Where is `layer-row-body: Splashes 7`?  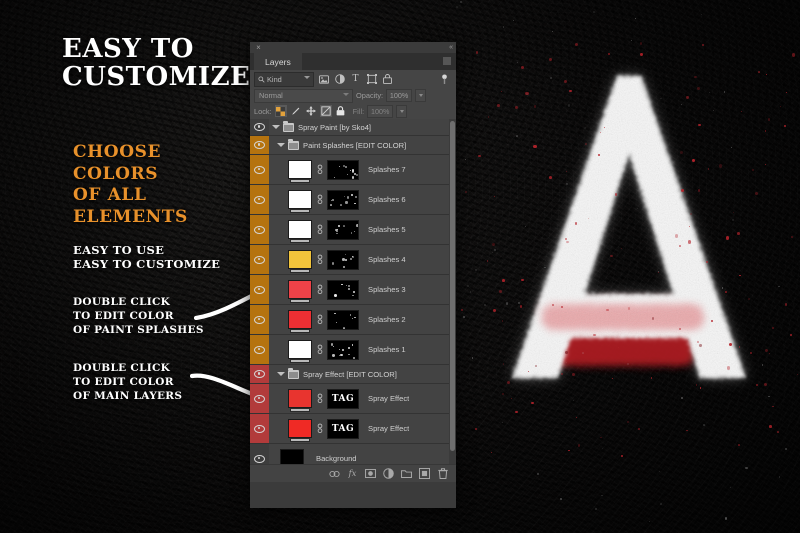 layer-row-body: Splashes 7 is located at coordinates (362, 169).